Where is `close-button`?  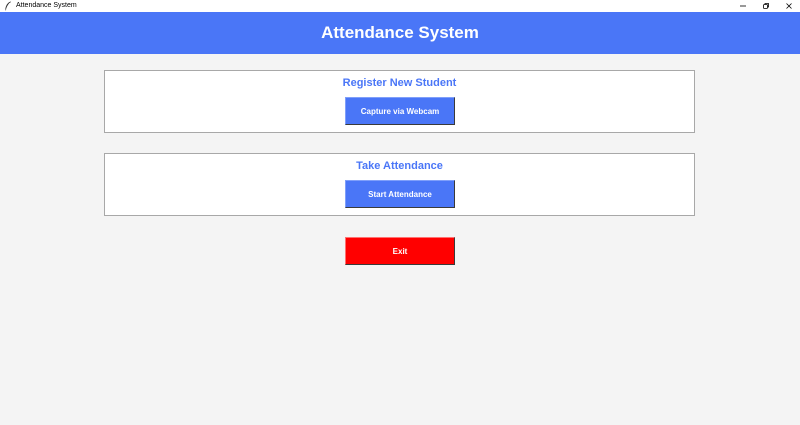 close-button is located at coordinates (788, 6).